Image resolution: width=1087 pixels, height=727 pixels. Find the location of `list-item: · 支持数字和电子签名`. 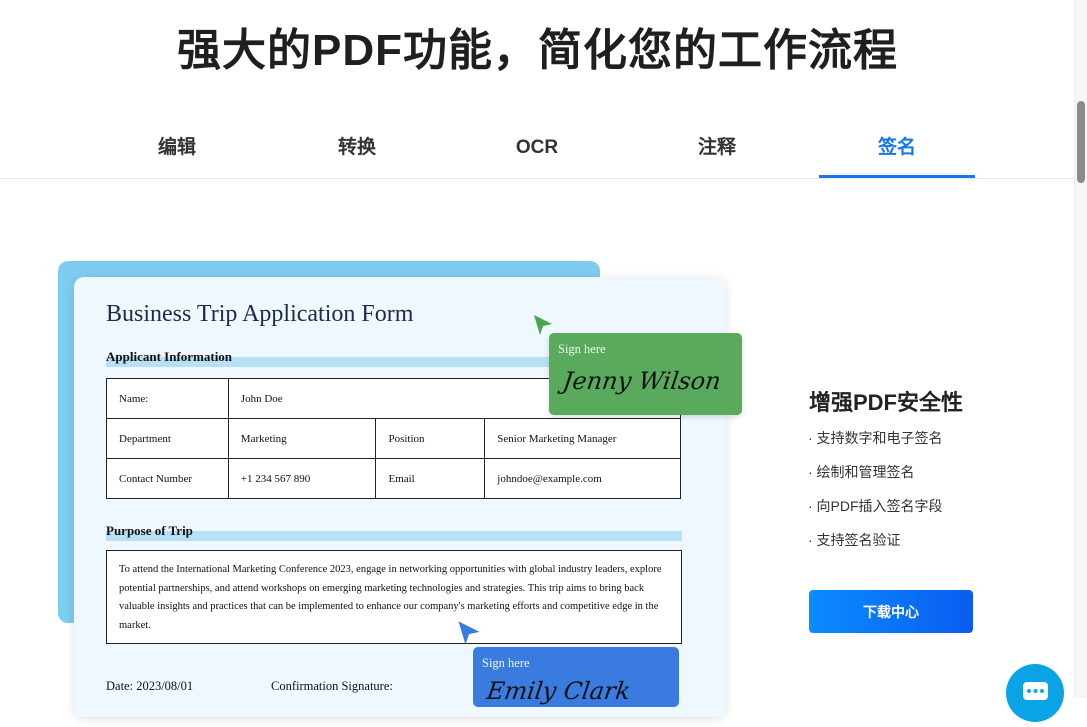

list-item: · 支持数字和电子签名 is located at coordinates (875, 438).